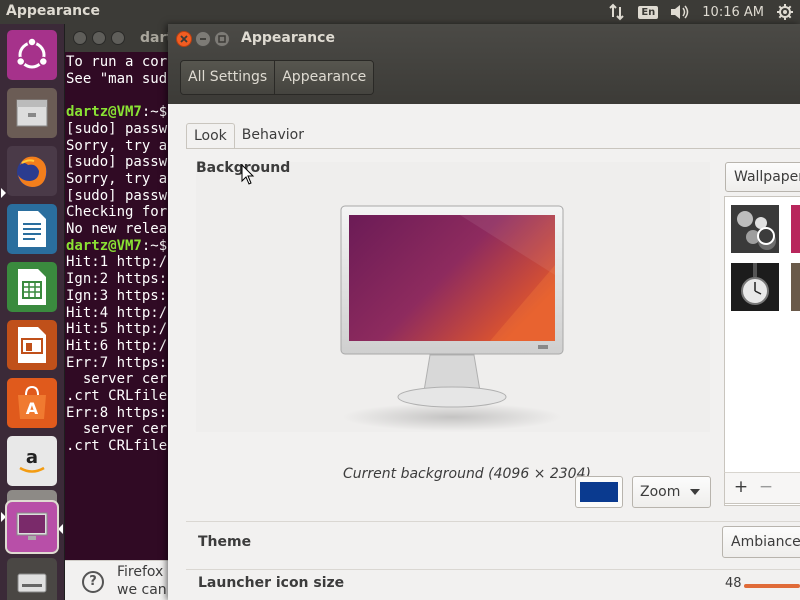 Image resolution: width=800 pixels, height=600 pixels. I want to click on remove-wallpaper-button: −, so click(766, 488).